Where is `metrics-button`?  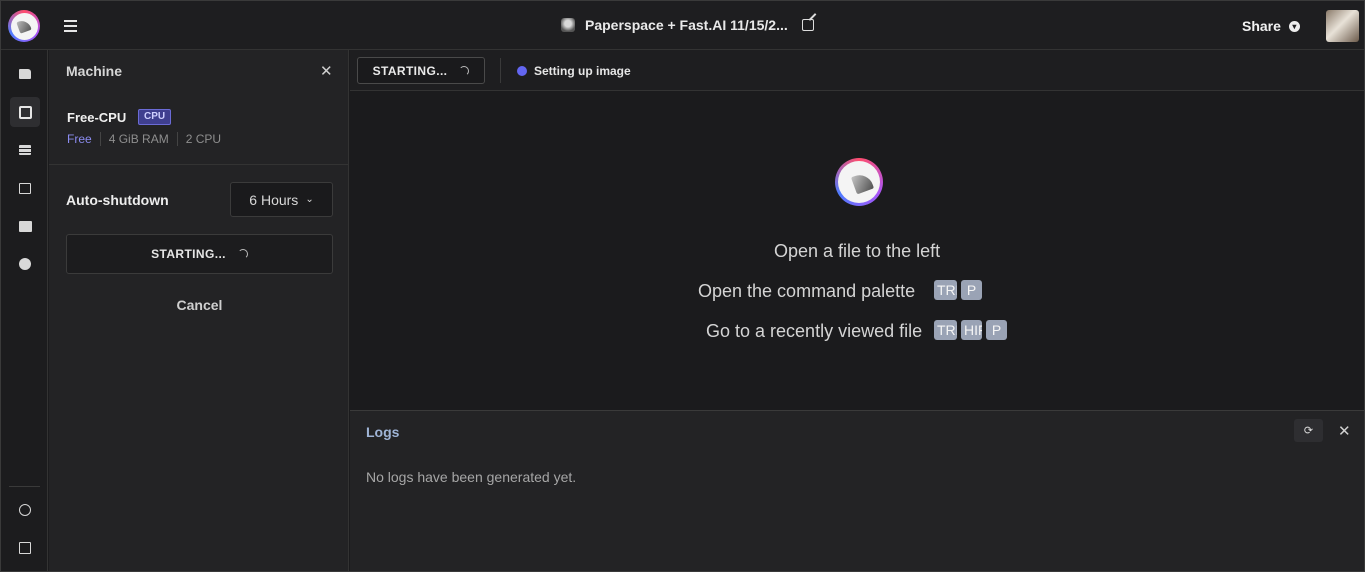 metrics-button is located at coordinates (25, 188).